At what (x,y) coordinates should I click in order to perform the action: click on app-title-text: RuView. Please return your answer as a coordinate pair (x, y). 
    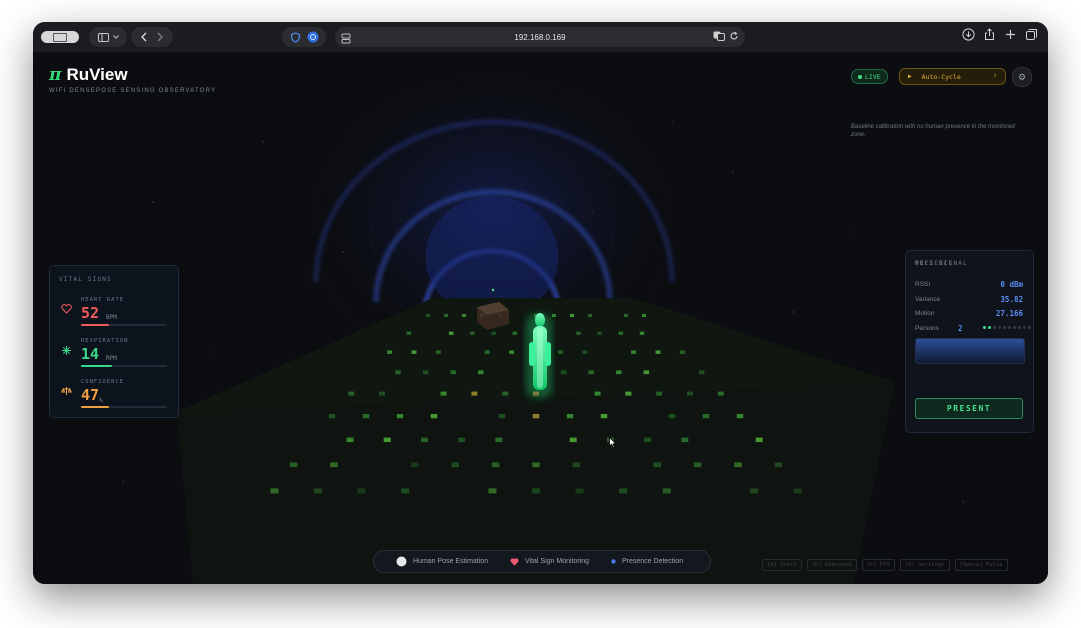
    Looking at the image, I should click on (97, 74).